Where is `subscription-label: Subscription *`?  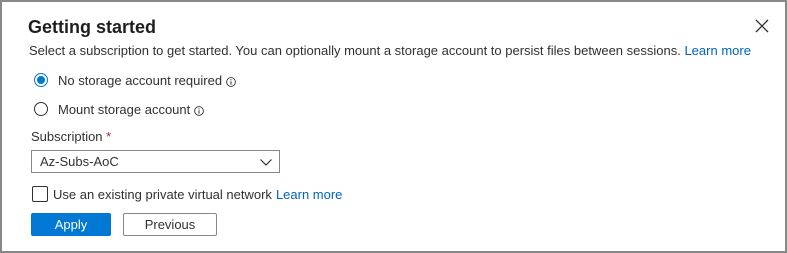 subscription-label: Subscription * is located at coordinates (71, 137).